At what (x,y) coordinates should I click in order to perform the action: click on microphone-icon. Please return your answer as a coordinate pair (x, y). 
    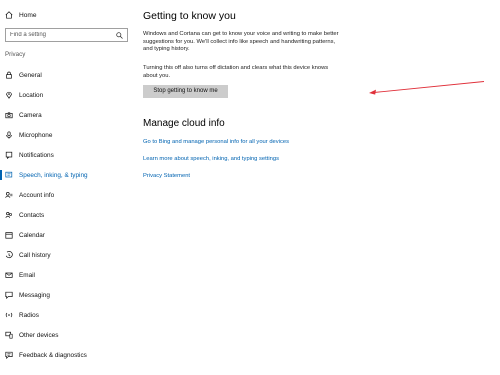
    Looking at the image, I should click on (9, 135).